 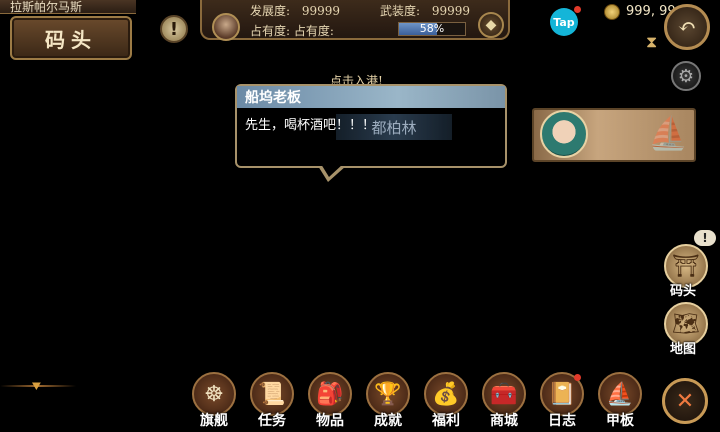 I want to click on close-icon: ✕, so click(x=685, y=401).